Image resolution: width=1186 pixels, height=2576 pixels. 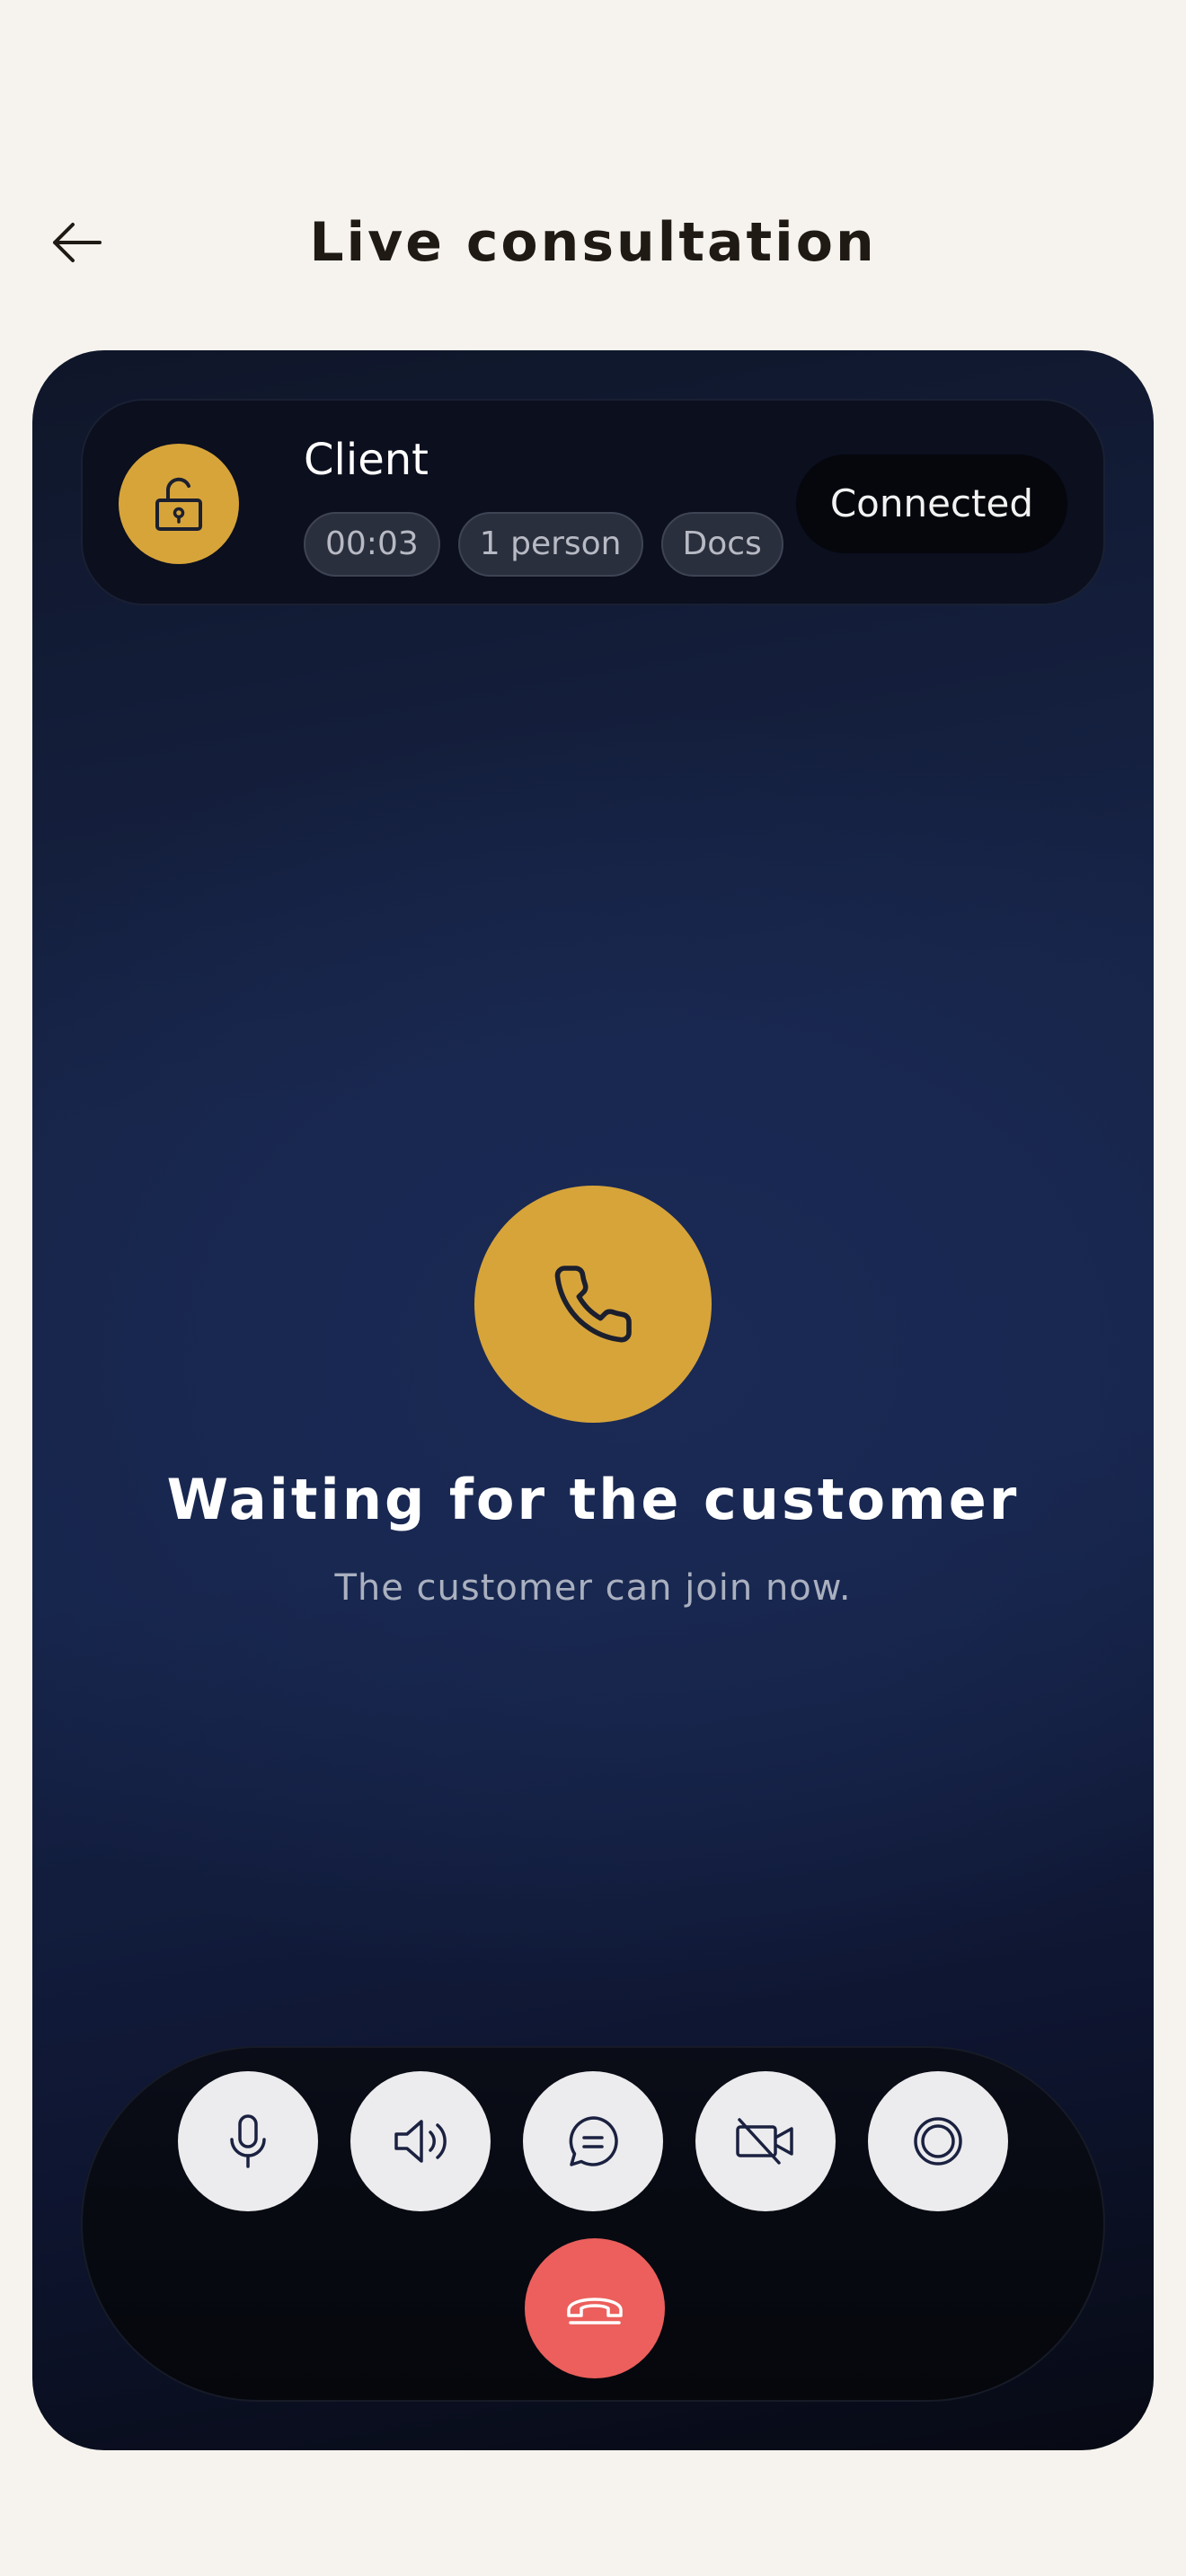 I want to click on record-button, so click(x=938, y=2141).